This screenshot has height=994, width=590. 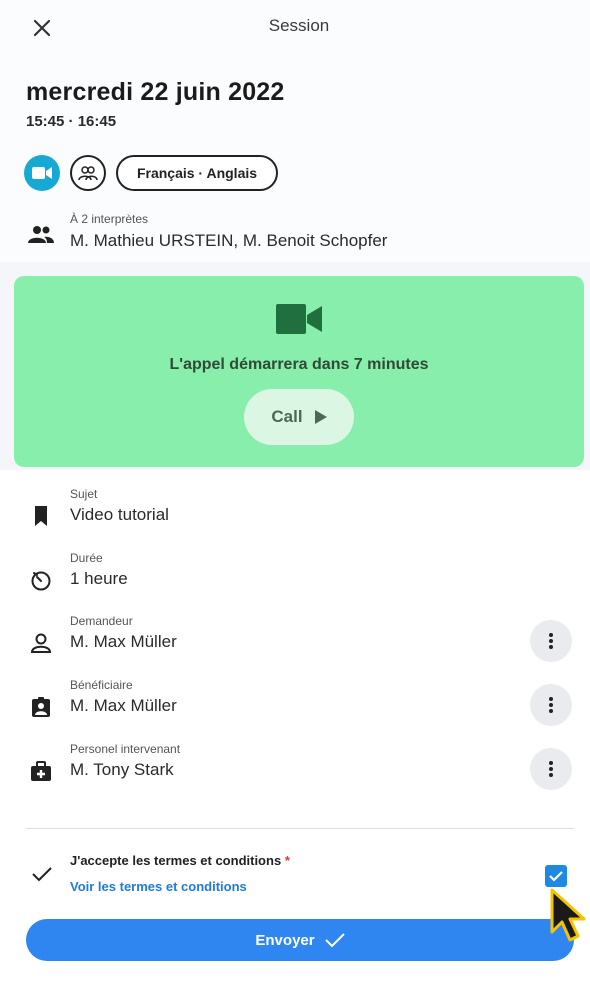 I want to click on call-button: Call, so click(x=299, y=417).